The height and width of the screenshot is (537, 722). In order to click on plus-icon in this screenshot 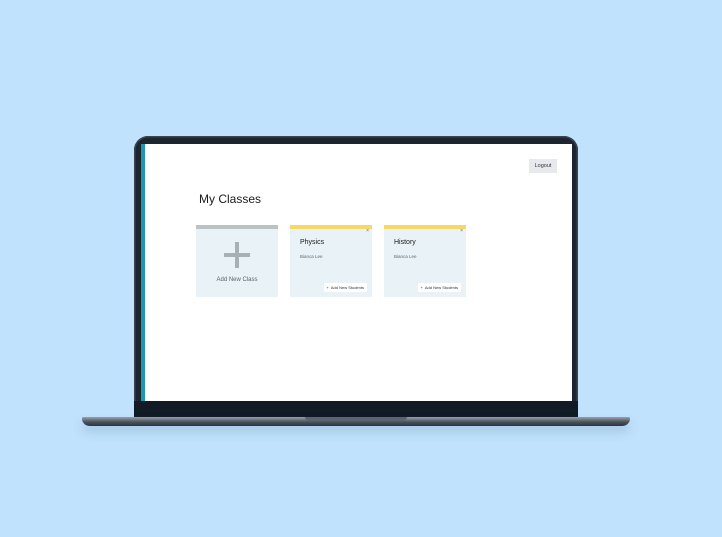, I will do `click(237, 255)`.